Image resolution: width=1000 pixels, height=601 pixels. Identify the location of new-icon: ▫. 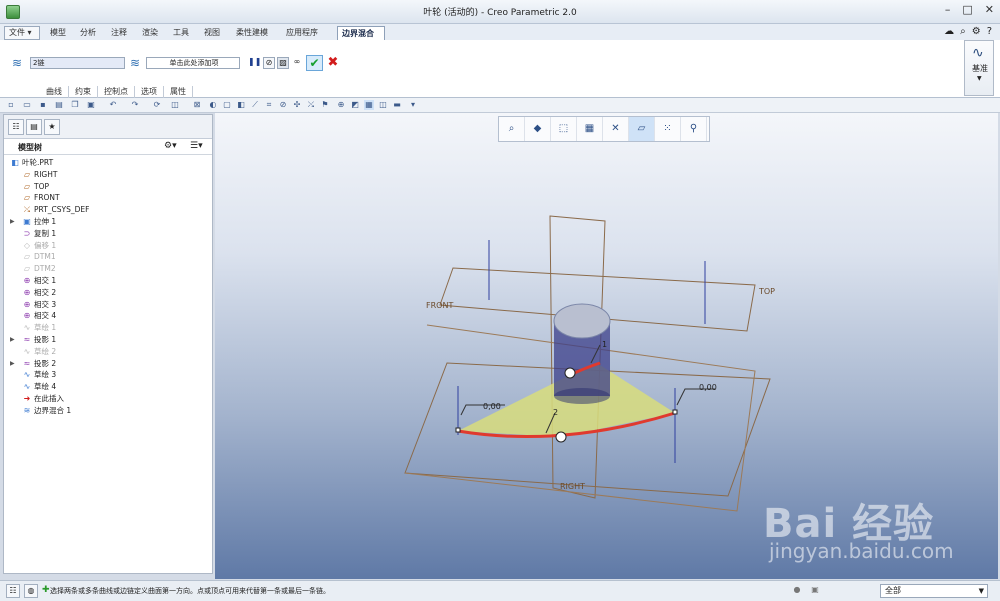
(11, 105).